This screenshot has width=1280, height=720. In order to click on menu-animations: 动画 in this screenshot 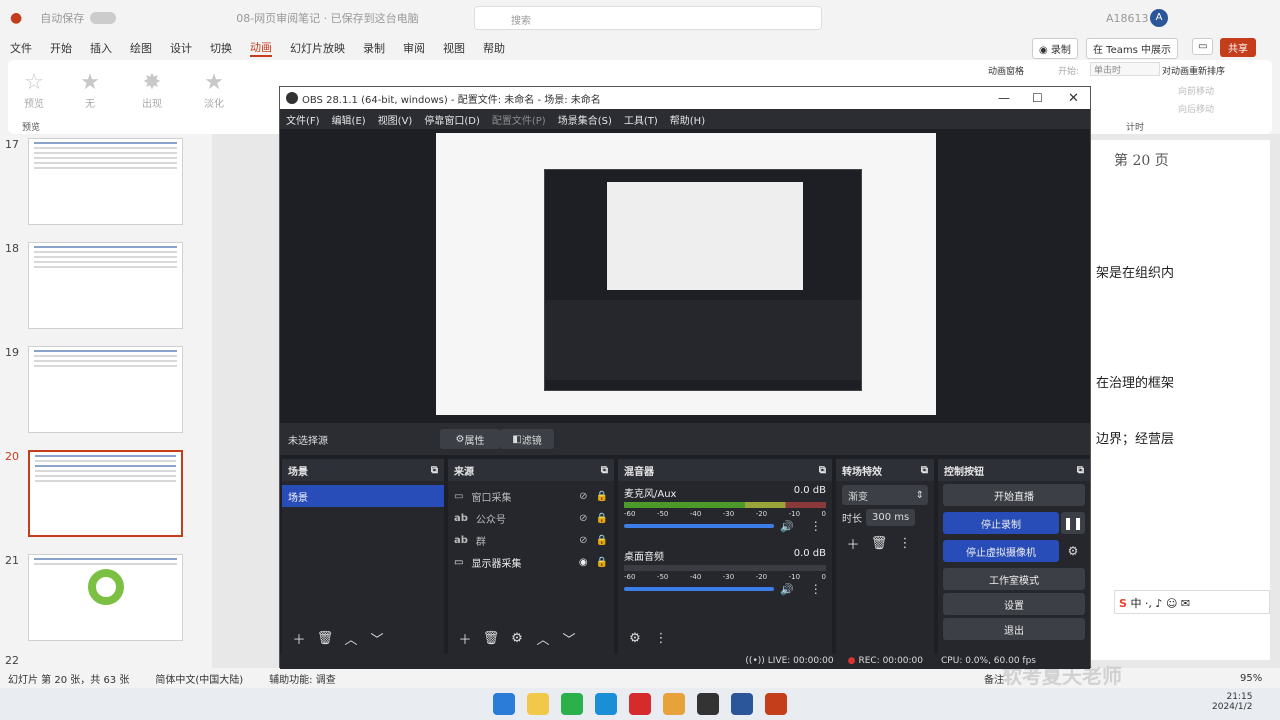, I will do `click(261, 48)`.